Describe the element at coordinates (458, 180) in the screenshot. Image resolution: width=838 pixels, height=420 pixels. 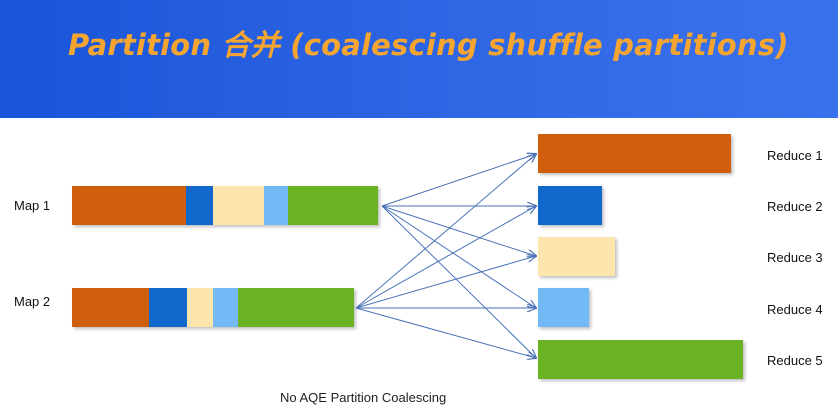
I see `arrow-map1-reduce1` at that location.